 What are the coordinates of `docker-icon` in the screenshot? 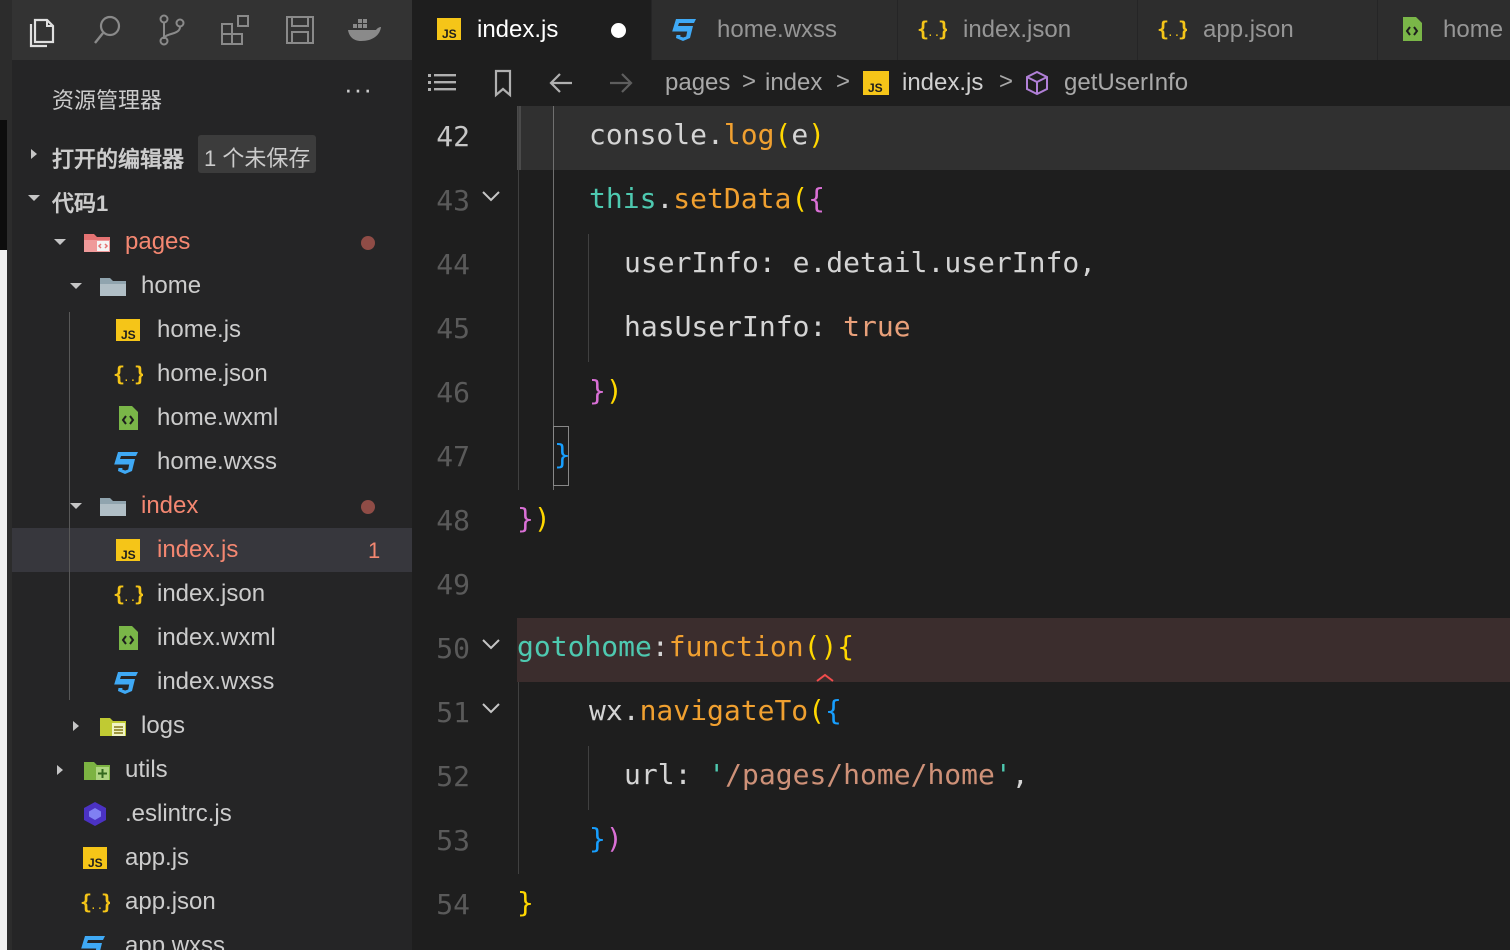 It's located at (364, 30).